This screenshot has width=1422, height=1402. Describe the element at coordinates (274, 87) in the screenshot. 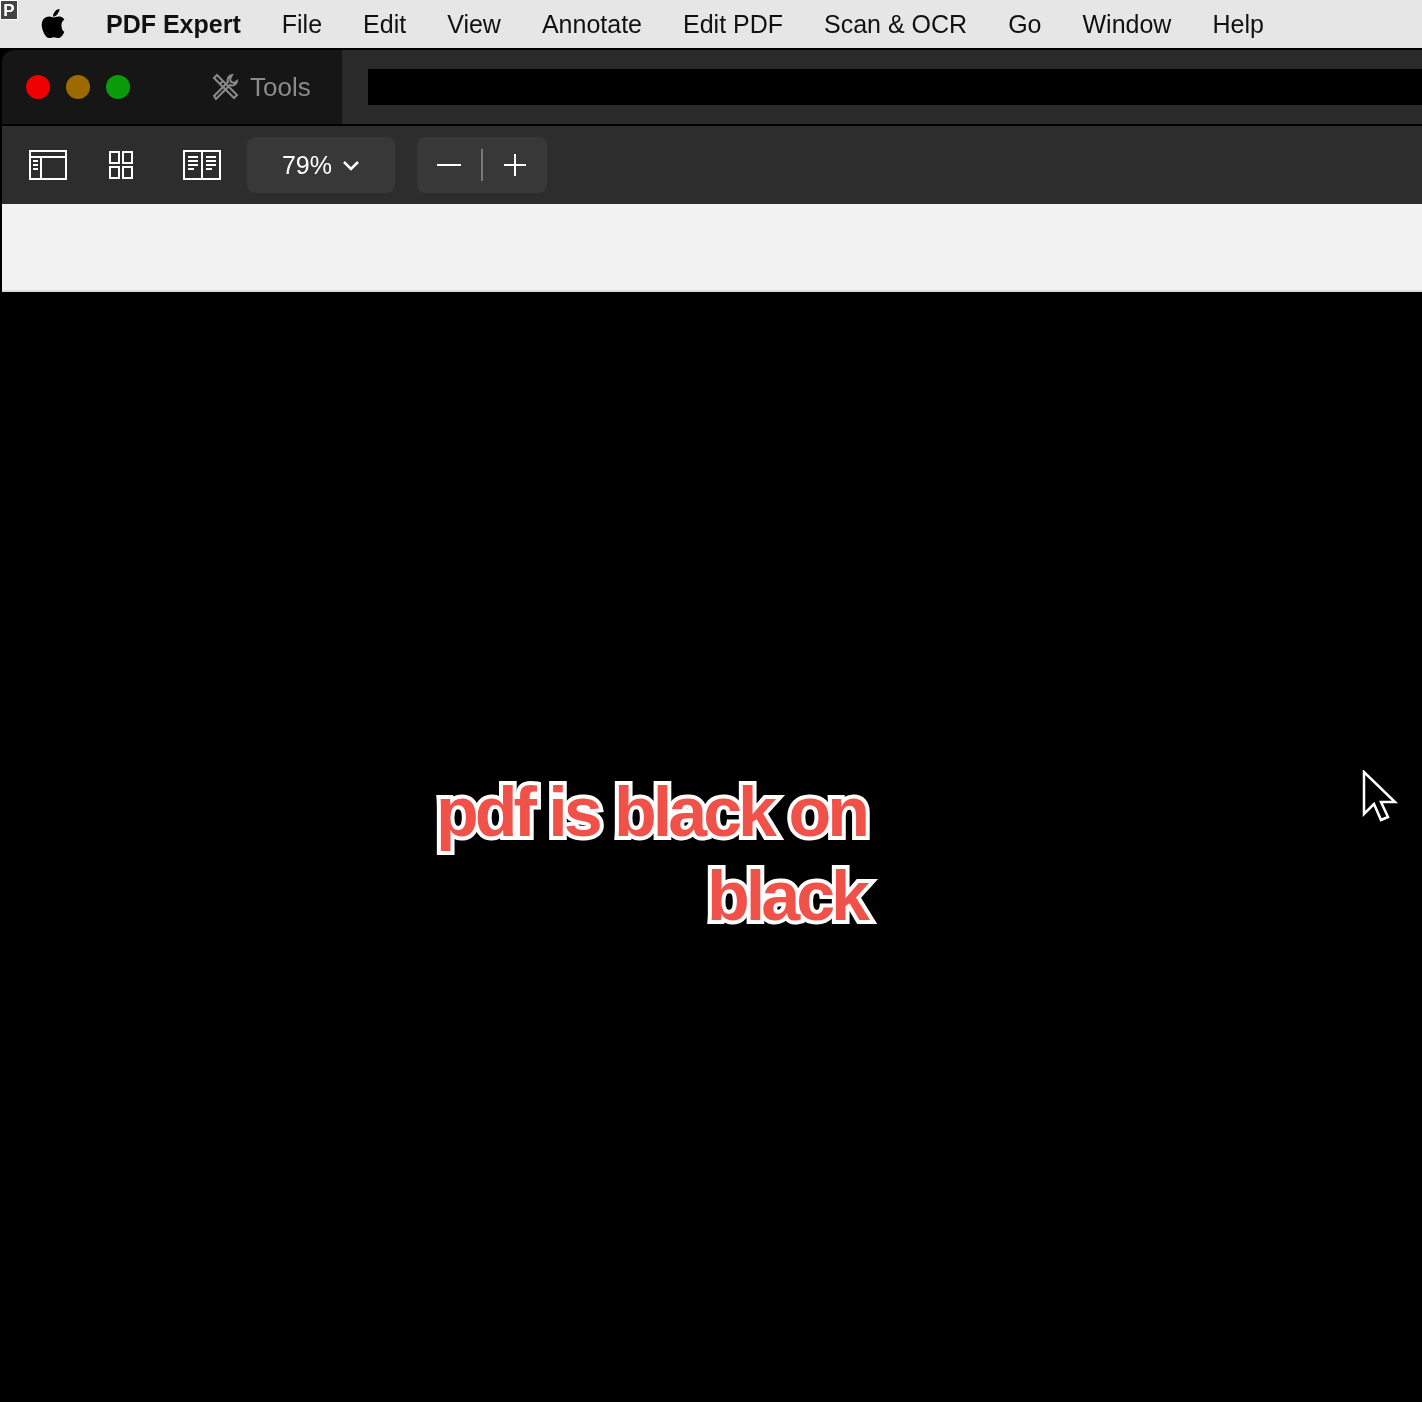

I see `tools-tab: Tools` at that location.